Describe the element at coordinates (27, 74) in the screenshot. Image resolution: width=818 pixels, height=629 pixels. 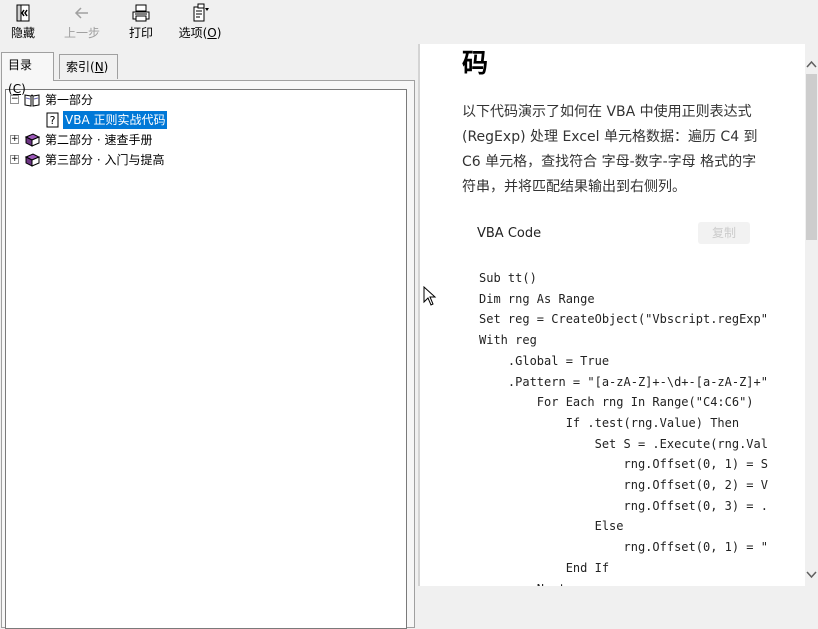
I see `tab-contents: 目录(C)` at that location.